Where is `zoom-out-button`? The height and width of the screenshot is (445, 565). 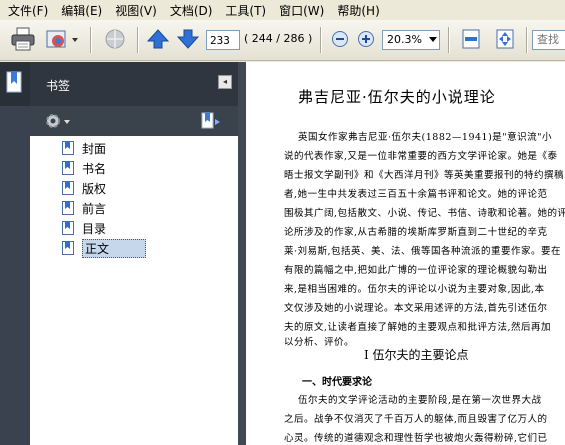 zoom-out-button is located at coordinates (340, 39).